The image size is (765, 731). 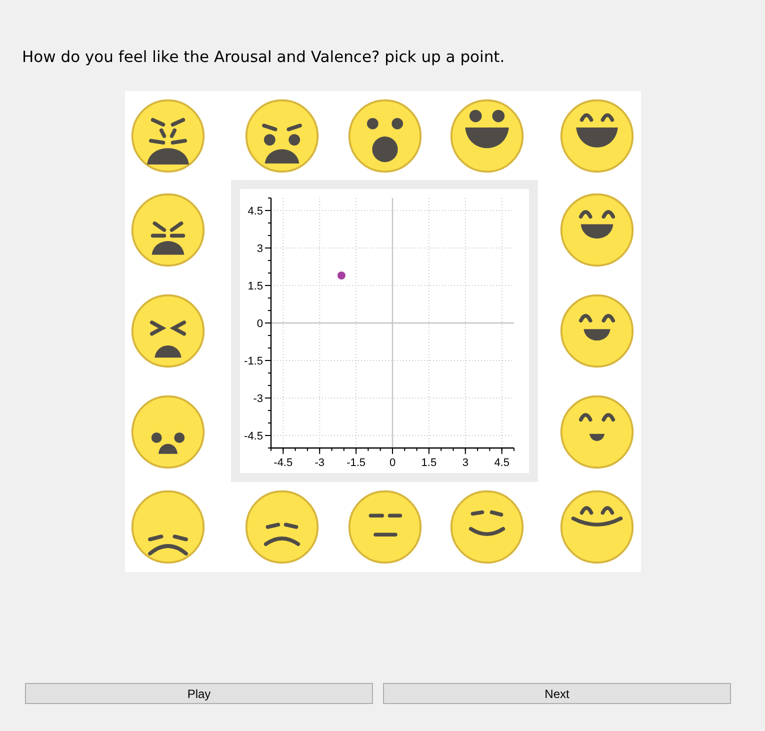 I want to click on question-text: How do you feel like the Arousal and Valence? pick up a point., so click(x=263, y=57).